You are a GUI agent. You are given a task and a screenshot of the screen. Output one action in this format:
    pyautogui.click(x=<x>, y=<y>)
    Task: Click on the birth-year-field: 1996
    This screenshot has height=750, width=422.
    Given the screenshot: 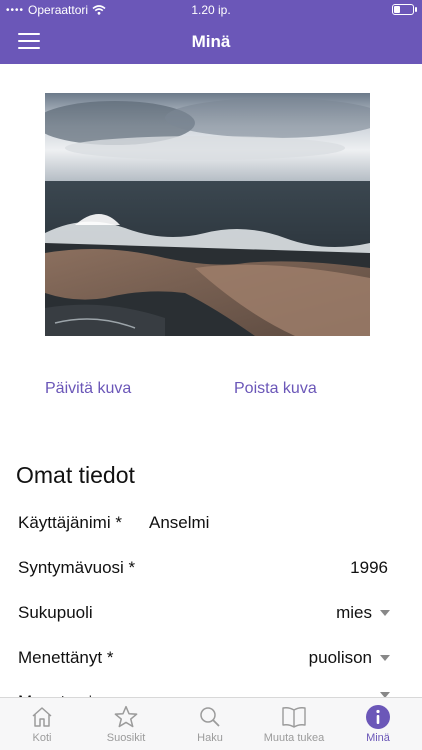 What is the action you would take?
    pyautogui.click(x=369, y=568)
    